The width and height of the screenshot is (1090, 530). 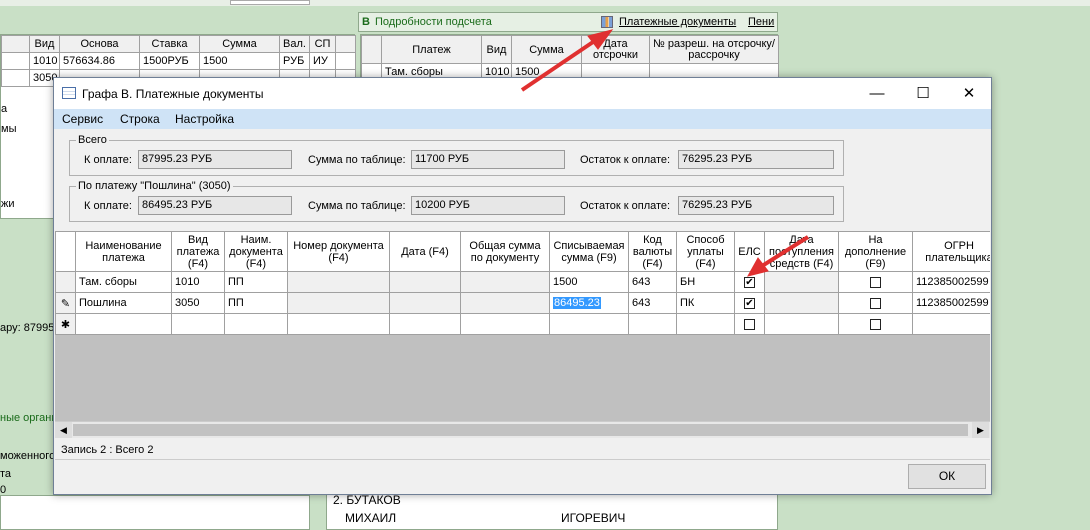 I want to click on section-b-title: Подробности подсчета, so click(x=433, y=22).